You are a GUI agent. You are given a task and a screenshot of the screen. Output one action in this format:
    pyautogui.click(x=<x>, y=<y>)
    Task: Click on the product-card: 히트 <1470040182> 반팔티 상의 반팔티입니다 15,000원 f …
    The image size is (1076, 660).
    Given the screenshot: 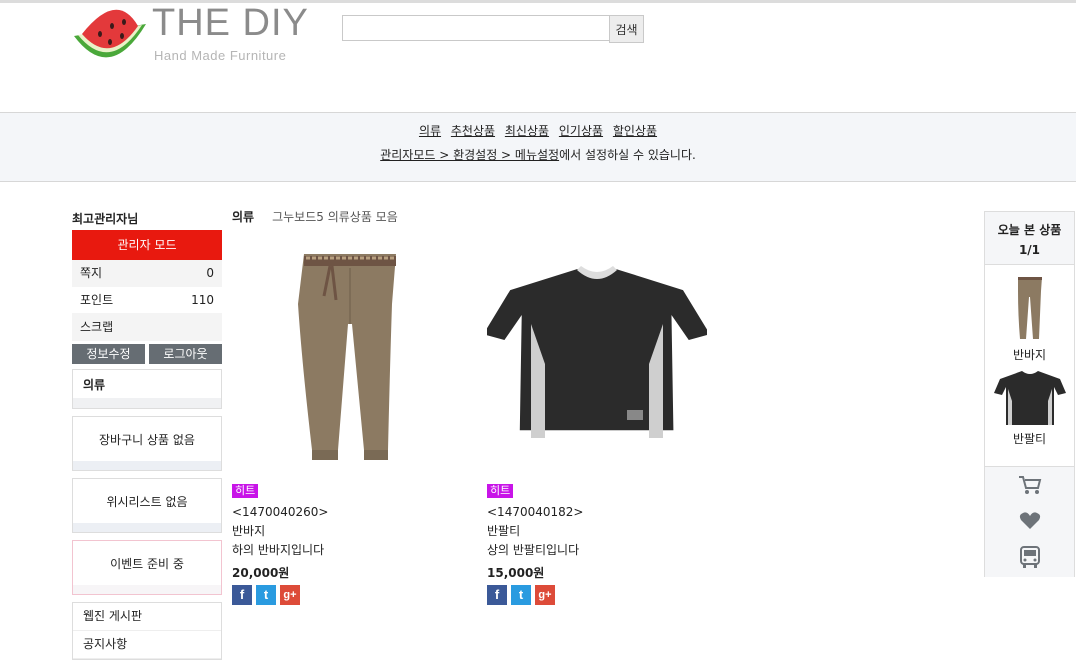 What is the action you would take?
    pyautogui.click(x=596, y=424)
    